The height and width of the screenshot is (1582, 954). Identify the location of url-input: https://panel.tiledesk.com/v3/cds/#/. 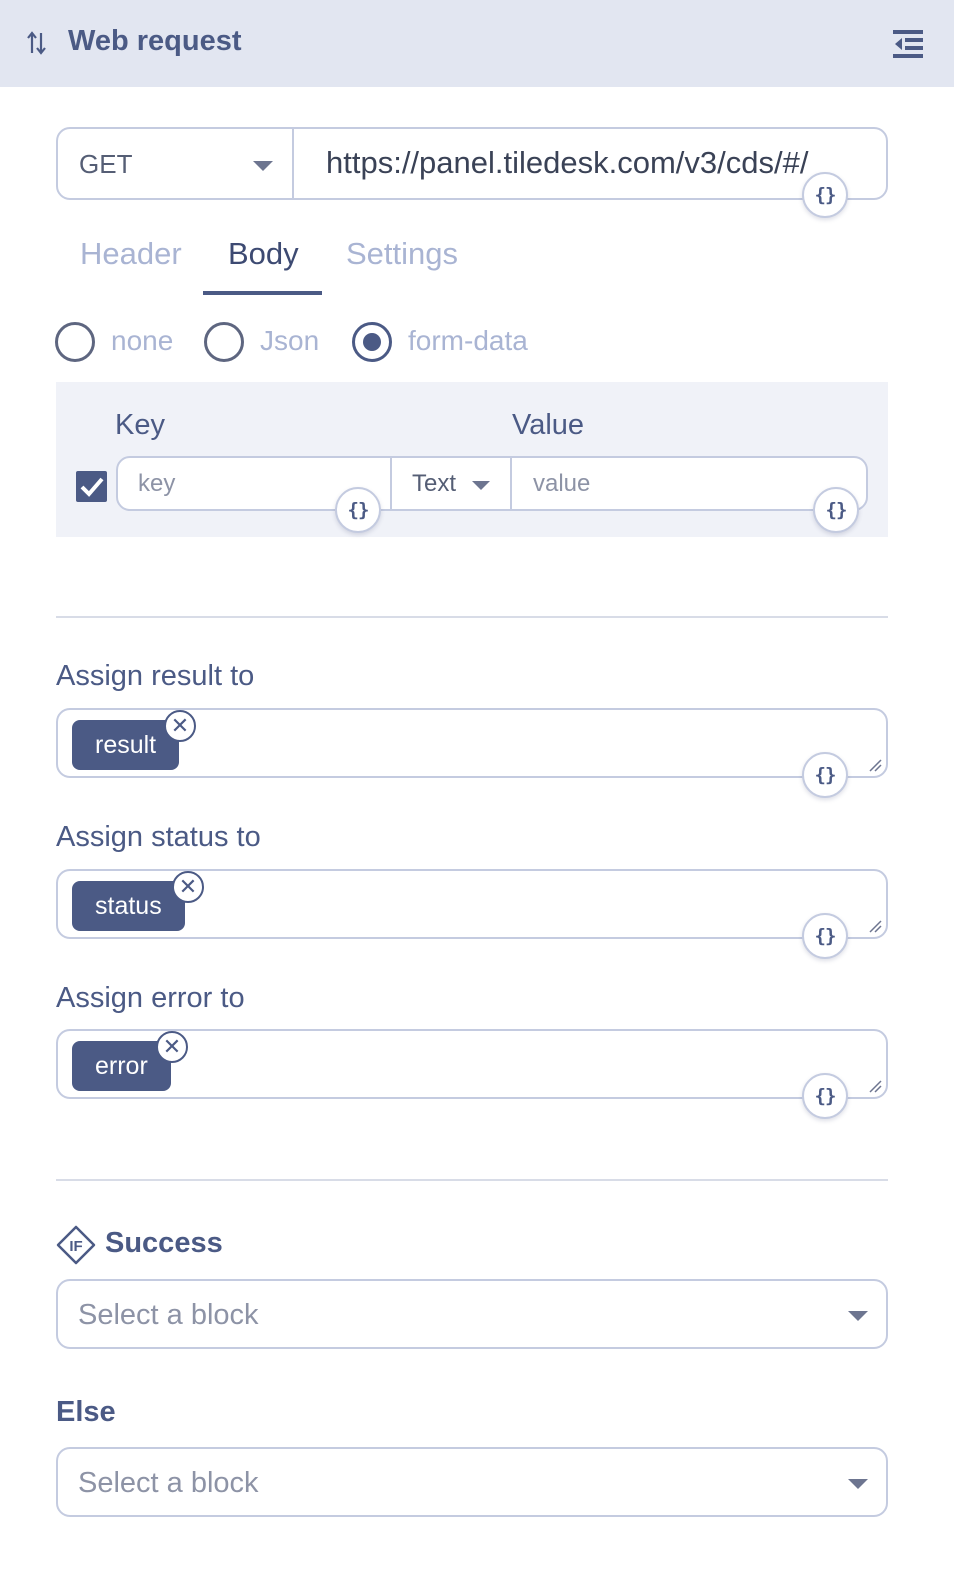
(567, 163).